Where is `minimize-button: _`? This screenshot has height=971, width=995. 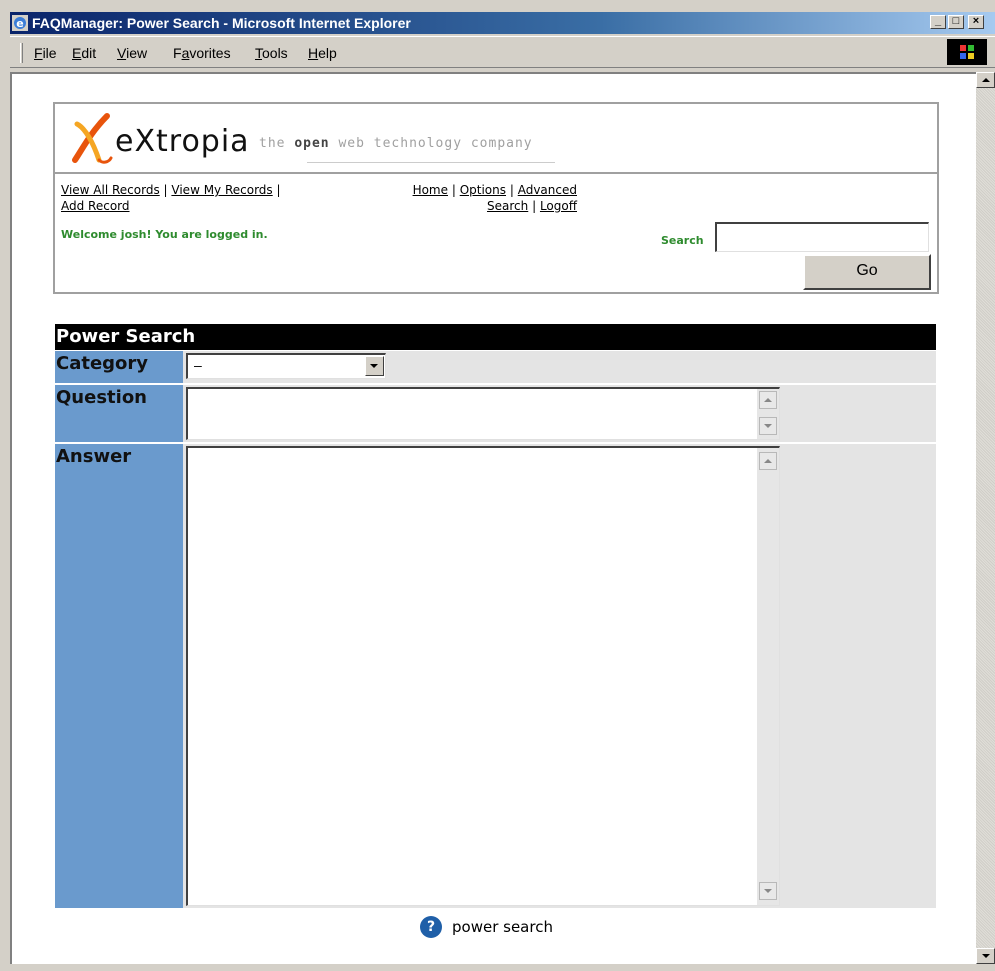
minimize-button: _ is located at coordinates (938, 22).